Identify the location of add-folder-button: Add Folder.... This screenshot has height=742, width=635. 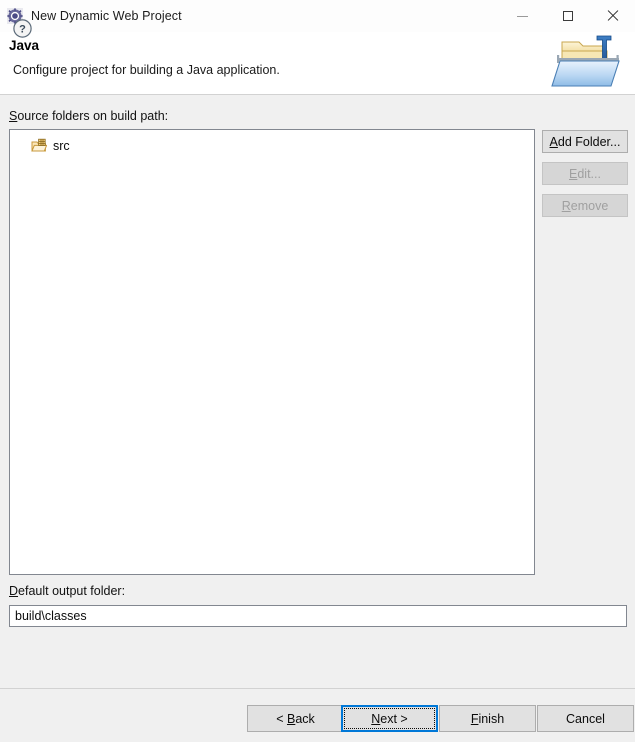
(585, 141).